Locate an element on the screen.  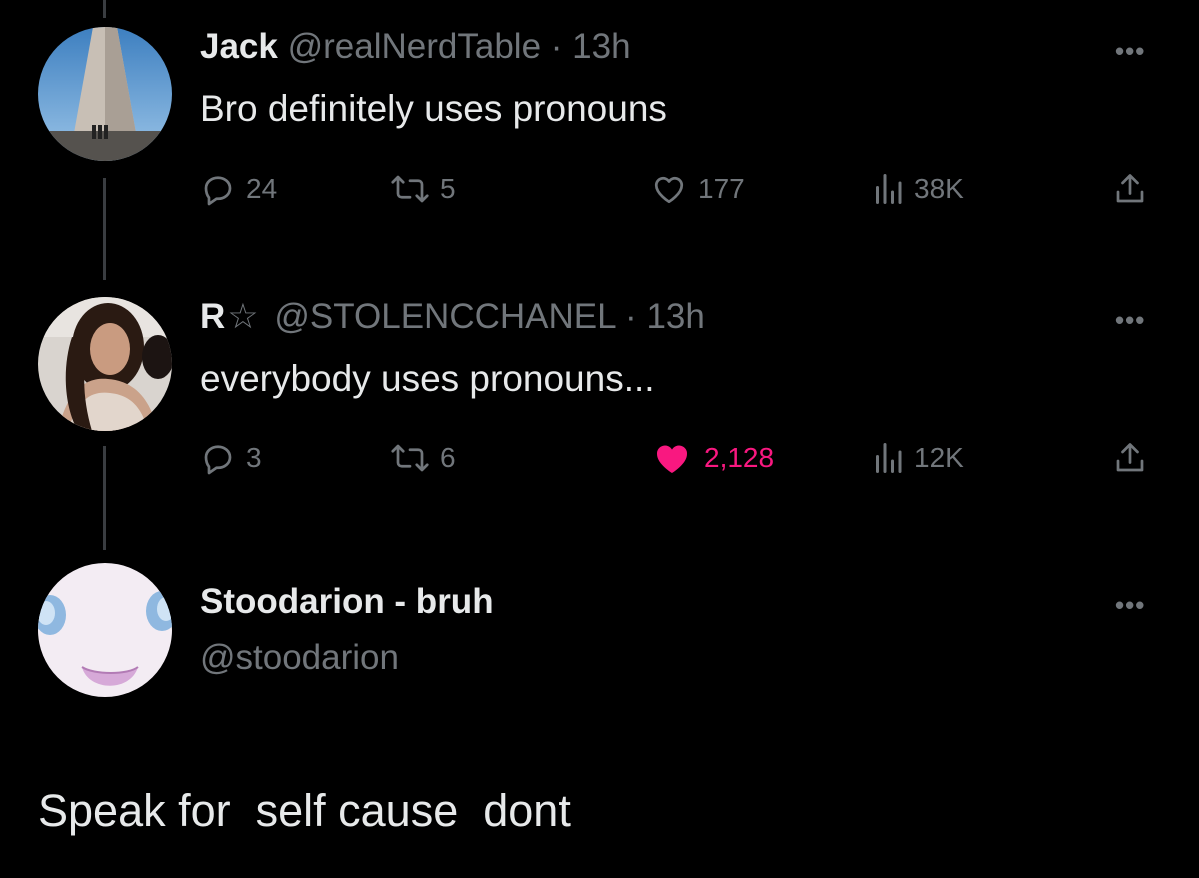
author-name: Jack is located at coordinates (239, 46).